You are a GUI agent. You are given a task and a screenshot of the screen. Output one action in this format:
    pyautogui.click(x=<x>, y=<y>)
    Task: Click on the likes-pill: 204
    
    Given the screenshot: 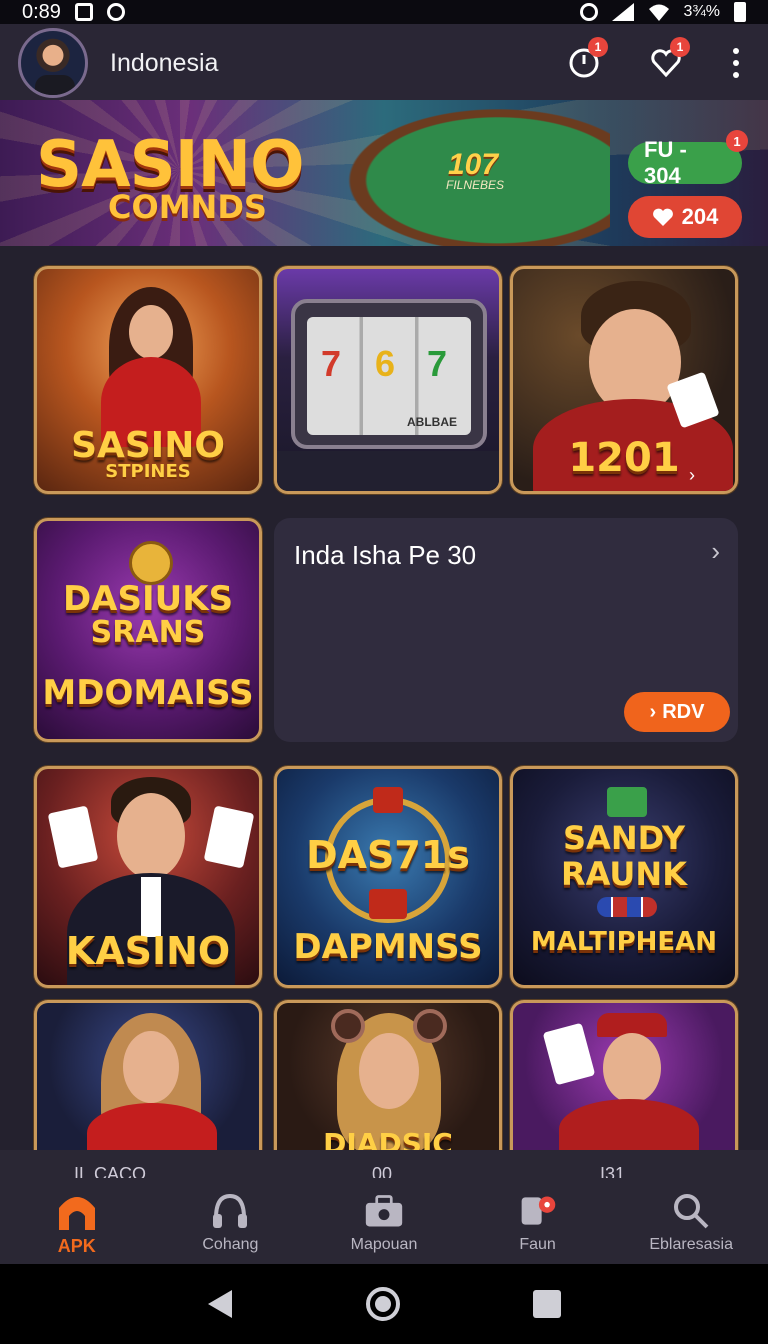 What is the action you would take?
    pyautogui.click(x=685, y=217)
    